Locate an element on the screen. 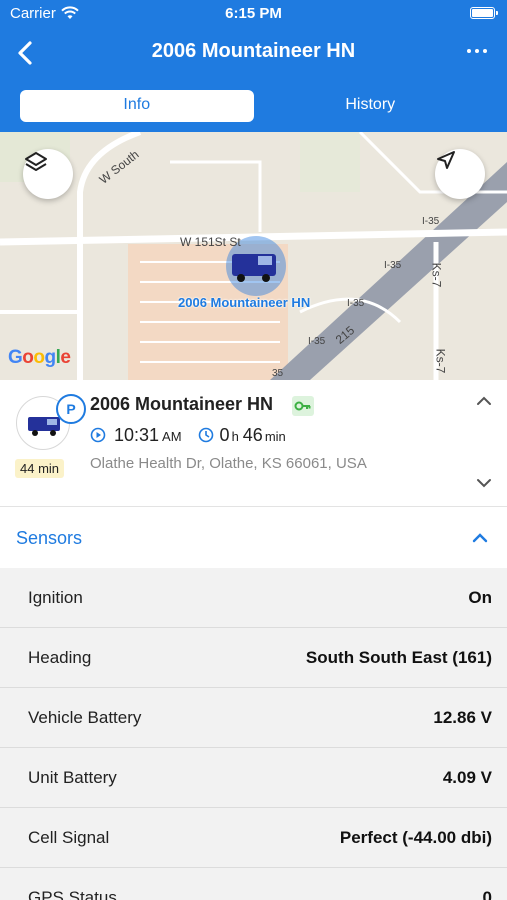 The image size is (507, 900). tab-info: Info is located at coordinates (137, 106).